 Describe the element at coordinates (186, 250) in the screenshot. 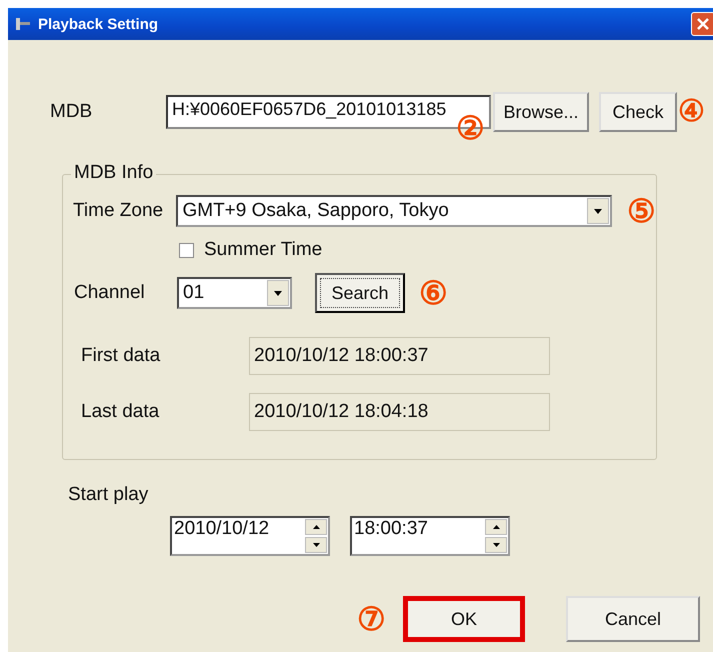

I see `summer-time-checkbox` at that location.